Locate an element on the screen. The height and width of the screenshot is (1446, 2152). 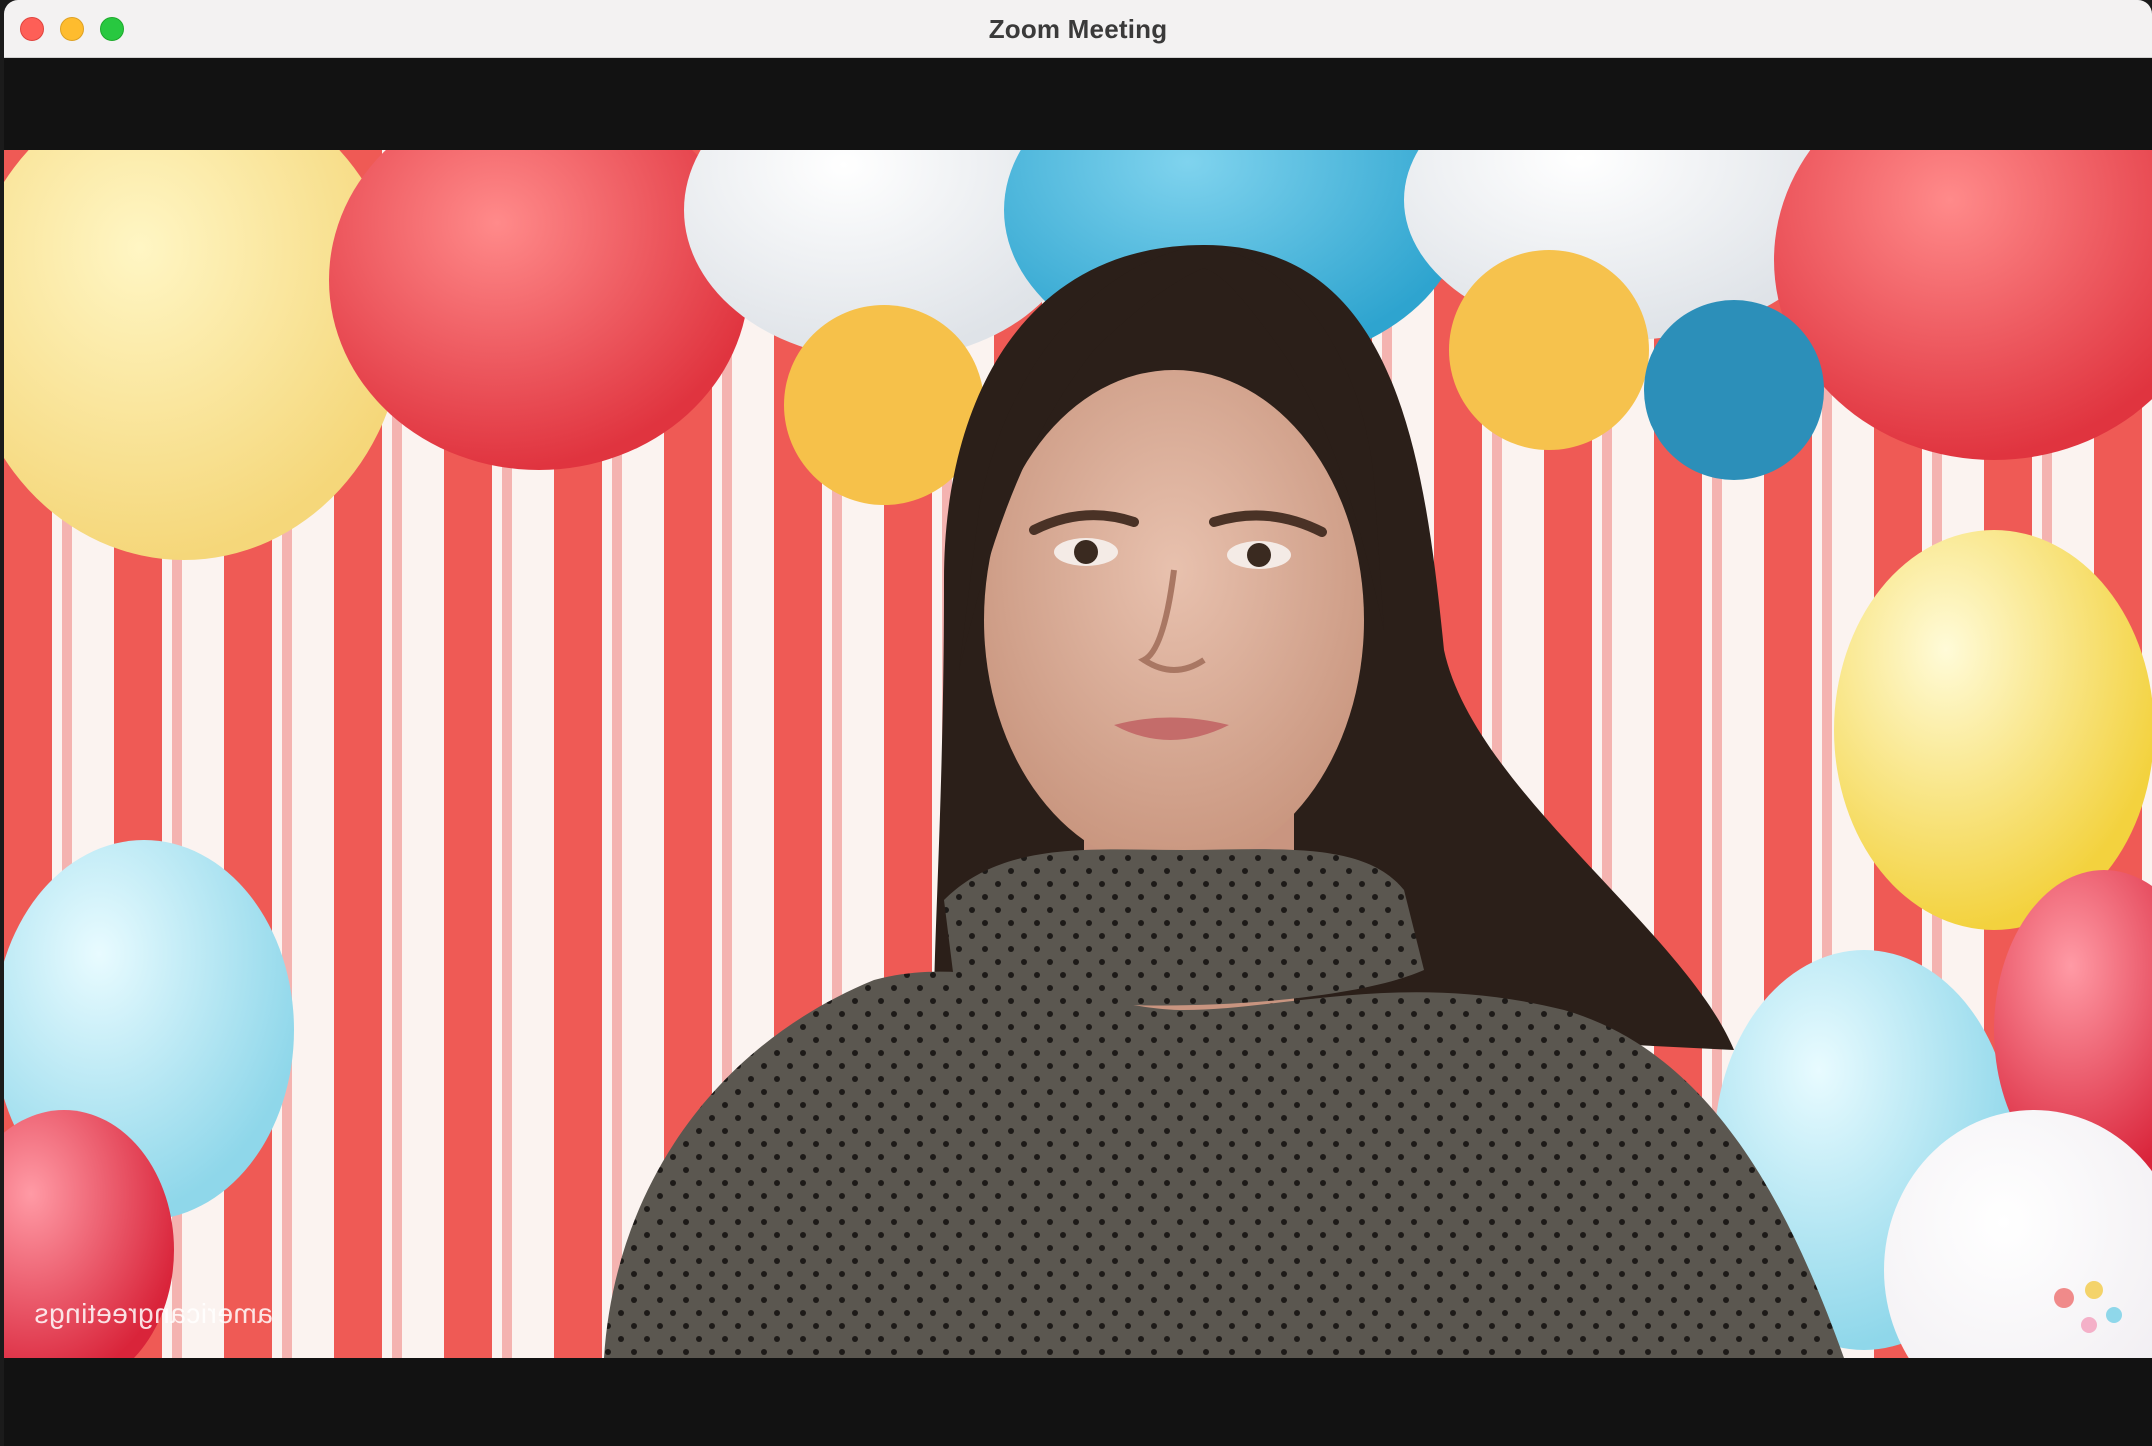
window-title: Zoom Meeting is located at coordinates (1078, 29).